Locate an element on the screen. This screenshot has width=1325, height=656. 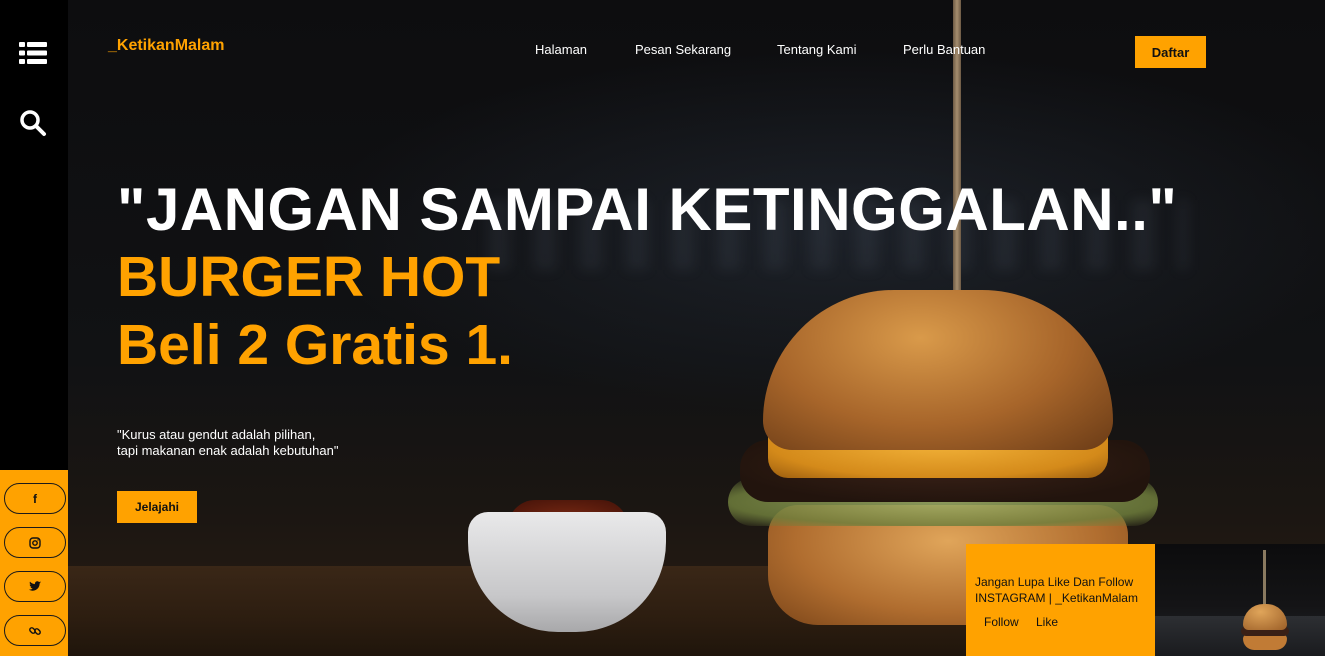
hero-subheadline: BURGER HOT is located at coordinates (309, 277).